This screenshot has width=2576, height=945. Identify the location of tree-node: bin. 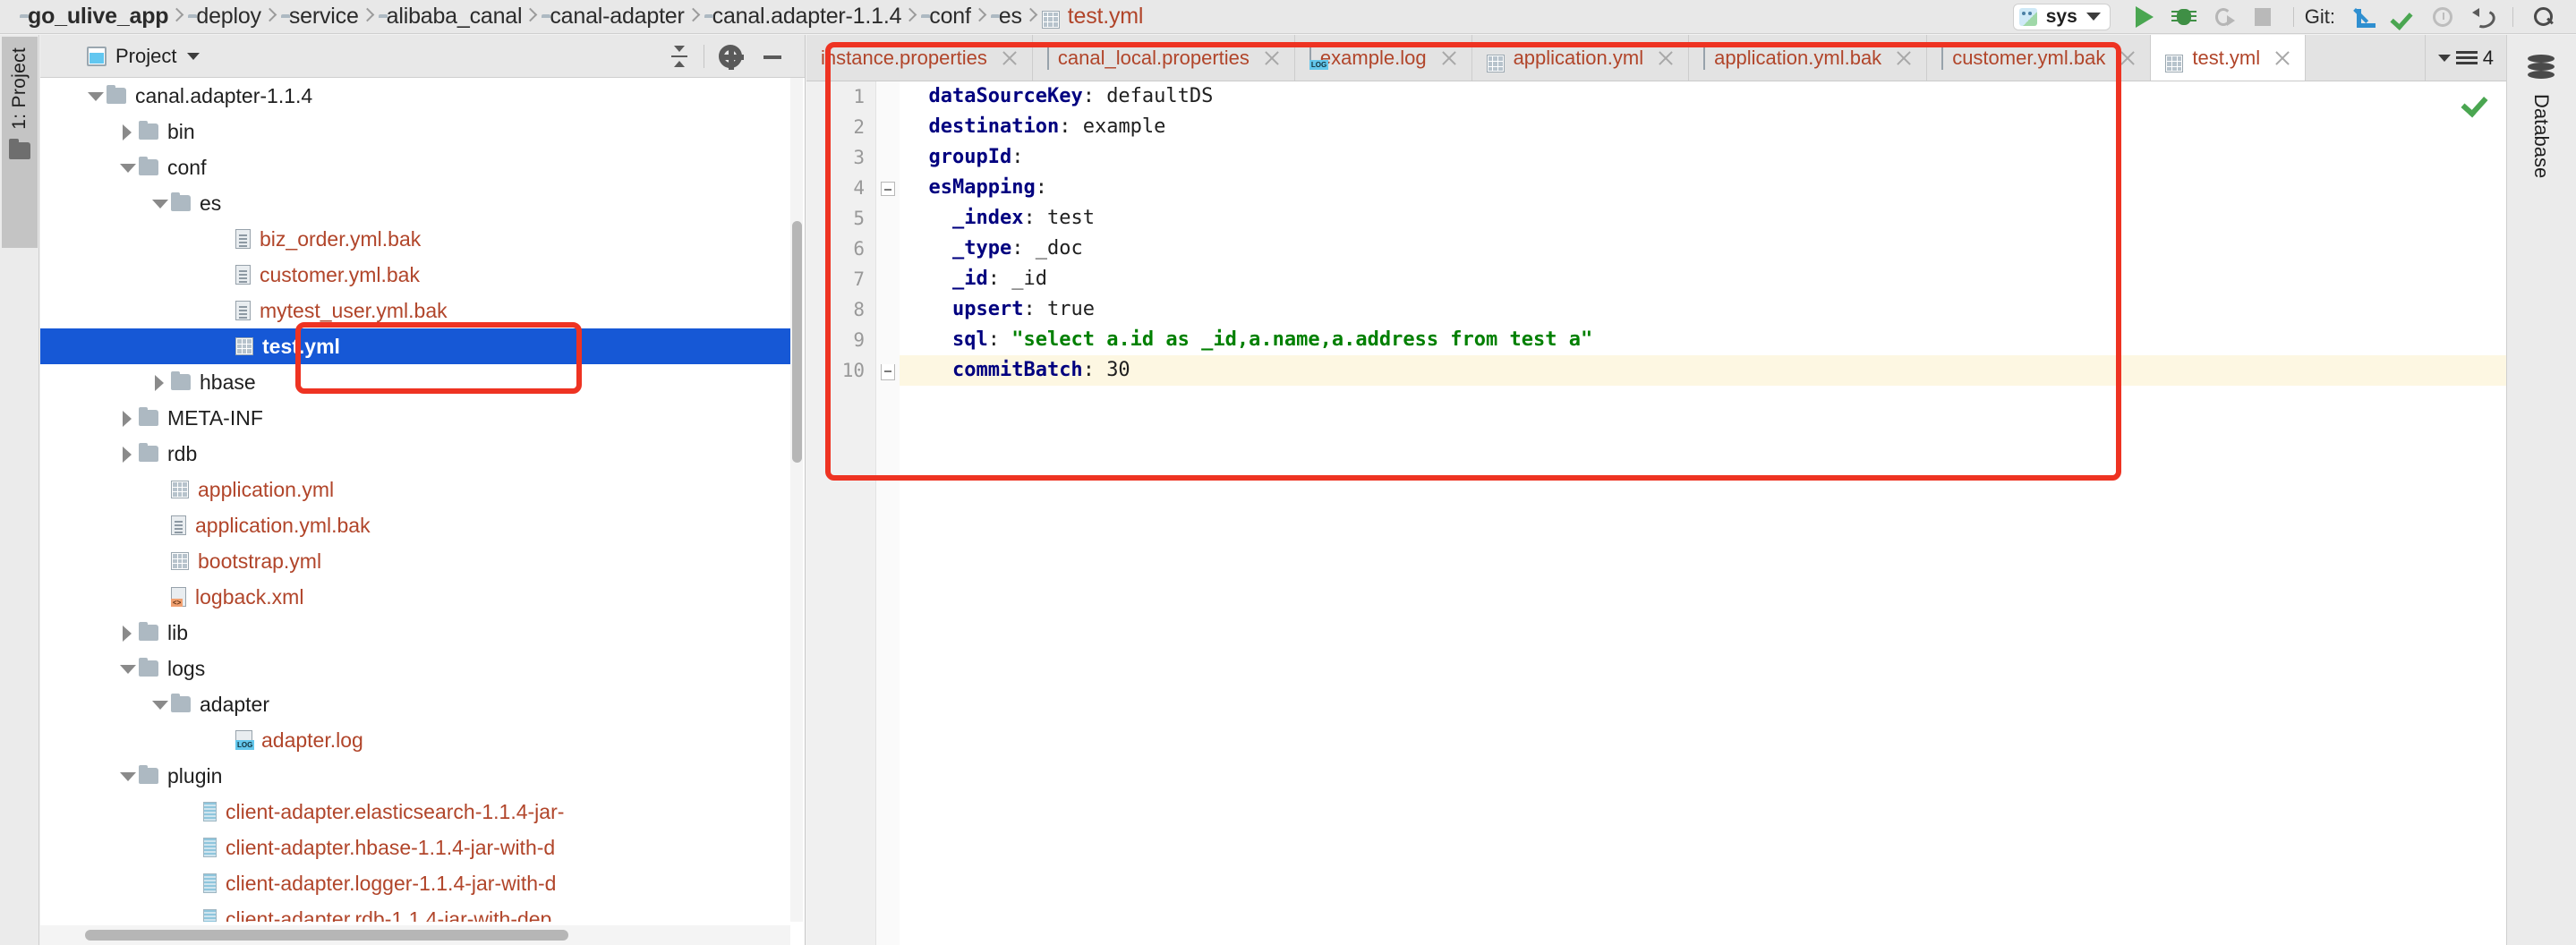
(415, 131).